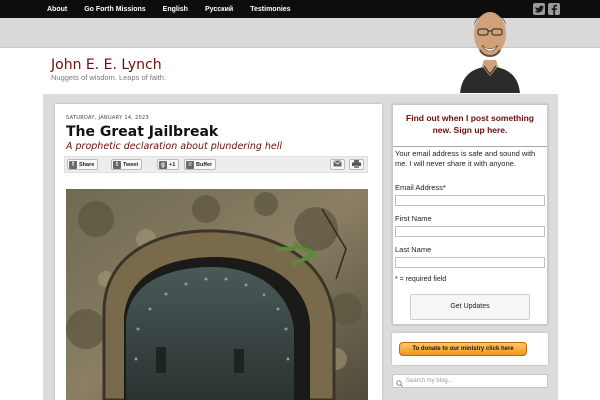 The width and height of the screenshot is (600, 400). Describe the element at coordinates (108, 118) in the screenshot. I see `post-date: SATURDAY, JANUARY 14, 2023` at that location.